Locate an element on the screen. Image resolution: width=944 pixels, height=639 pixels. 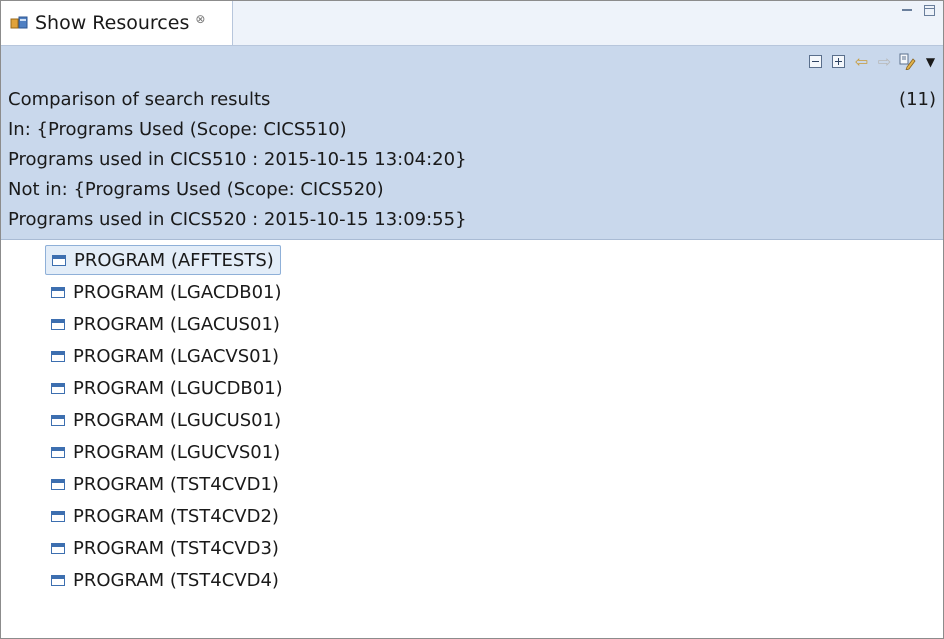
list-item-label: PROGRAM (TST4CVD1) is located at coordinates (176, 484).